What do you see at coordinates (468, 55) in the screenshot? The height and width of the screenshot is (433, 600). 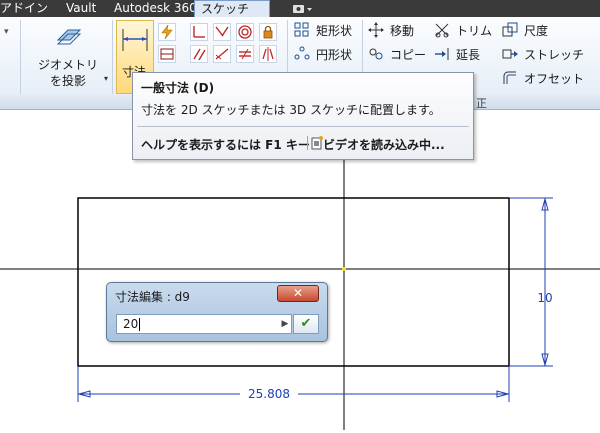 I see `extend-label: 延長` at bounding box center [468, 55].